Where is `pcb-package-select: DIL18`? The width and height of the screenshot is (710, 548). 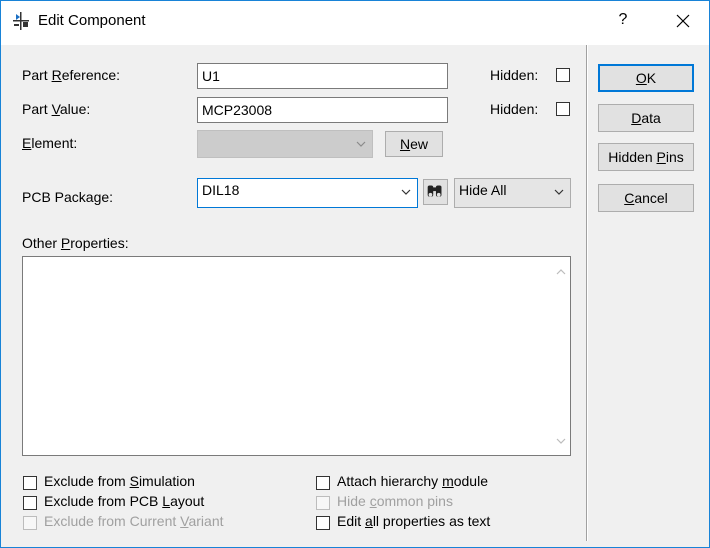
pcb-package-select: DIL18 is located at coordinates (307, 193).